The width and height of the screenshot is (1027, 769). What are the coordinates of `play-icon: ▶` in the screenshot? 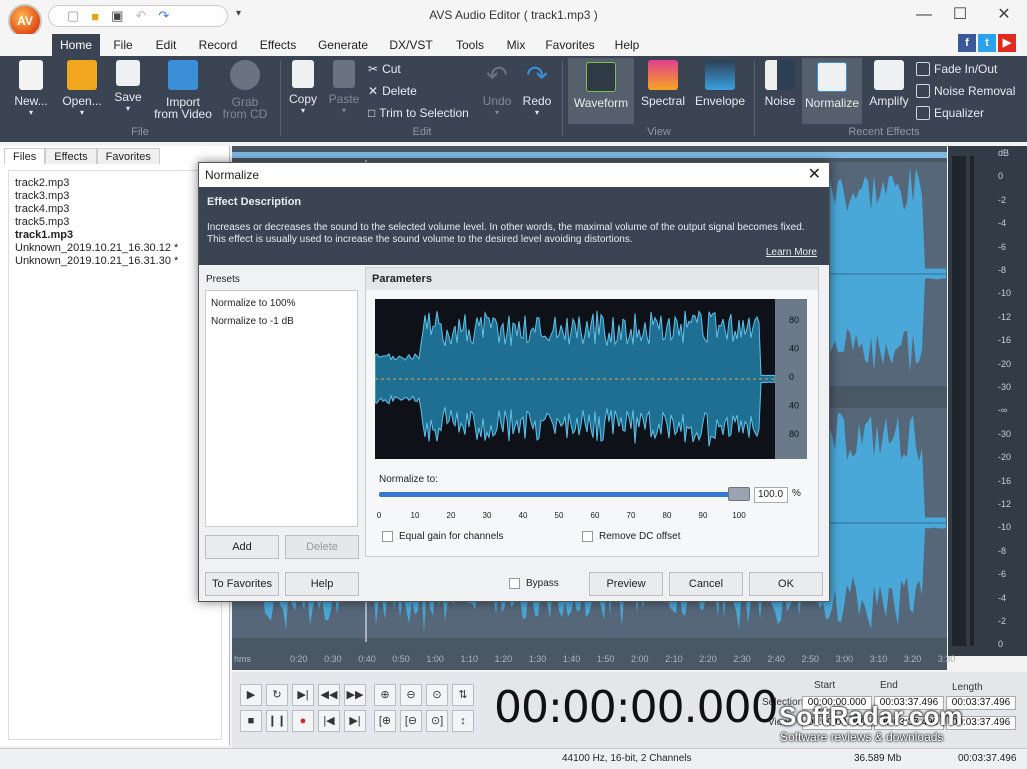 It's located at (251, 695).